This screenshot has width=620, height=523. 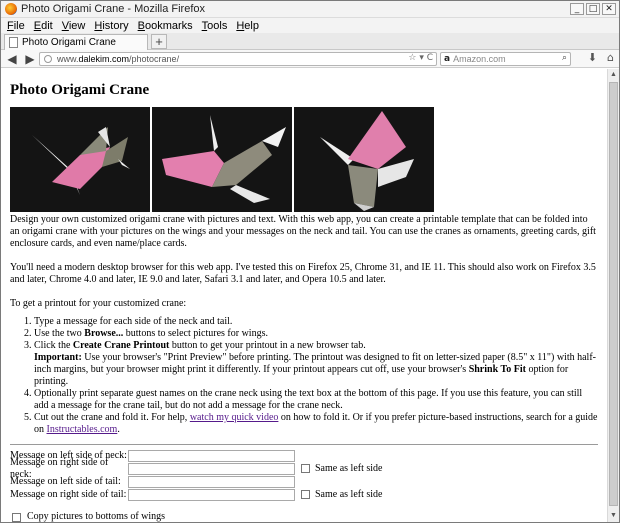 What do you see at coordinates (479, 59) in the screenshot?
I see `search-placeholder: Amazon.com` at bounding box center [479, 59].